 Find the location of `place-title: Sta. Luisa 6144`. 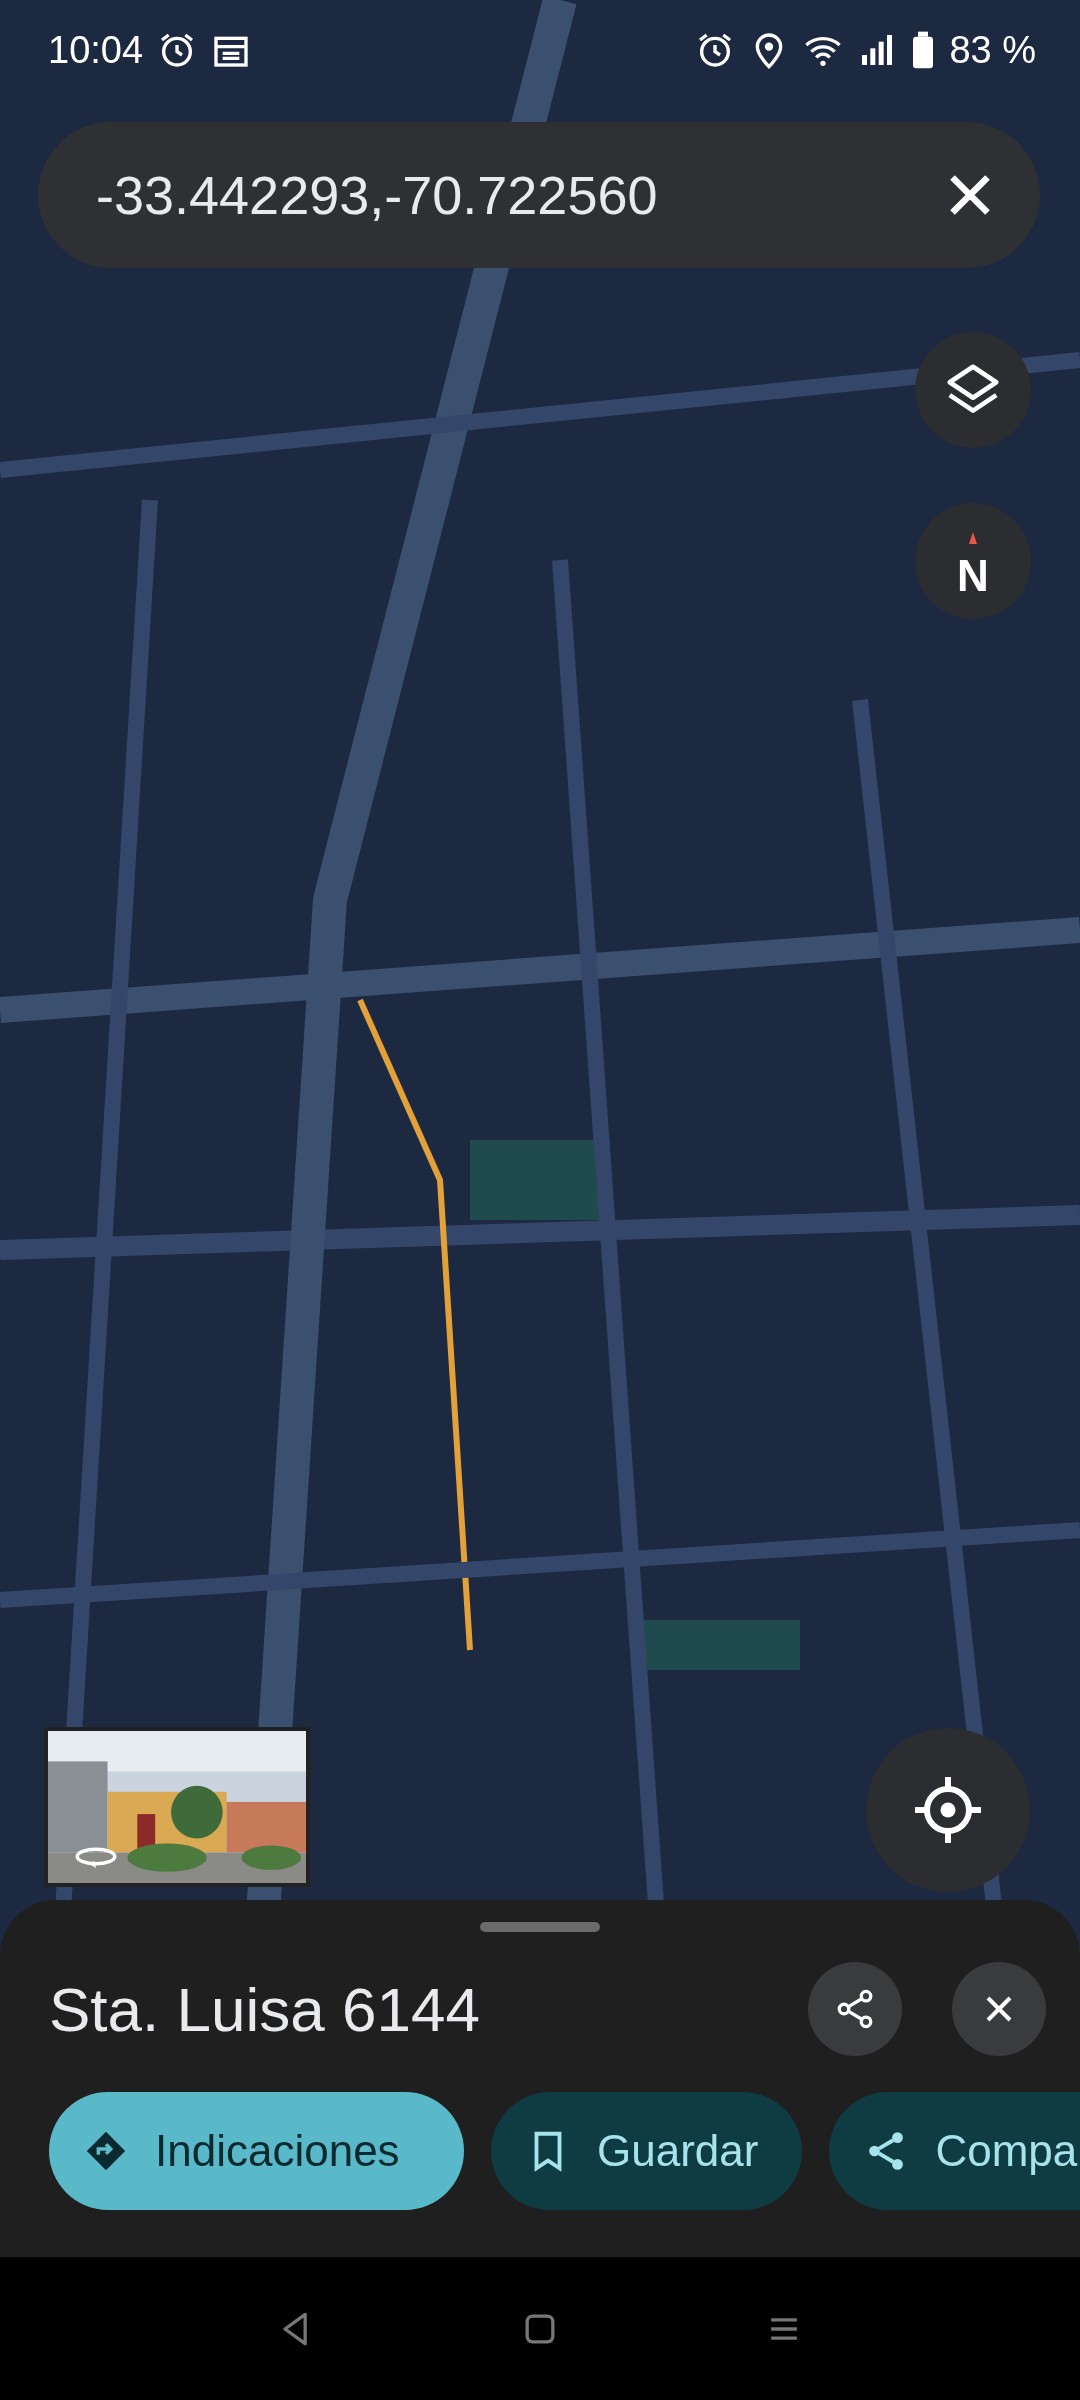

place-title: Sta. Luisa 6144 is located at coordinates (265, 2009).